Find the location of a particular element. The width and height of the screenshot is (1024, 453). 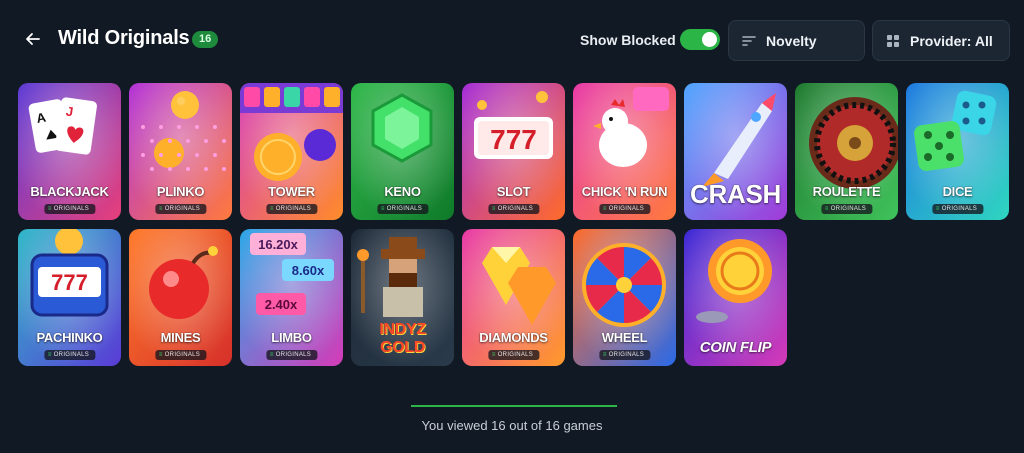

game-card-tower: TOWER ≡ ORIGINALS is located at coordinates (291, 151).